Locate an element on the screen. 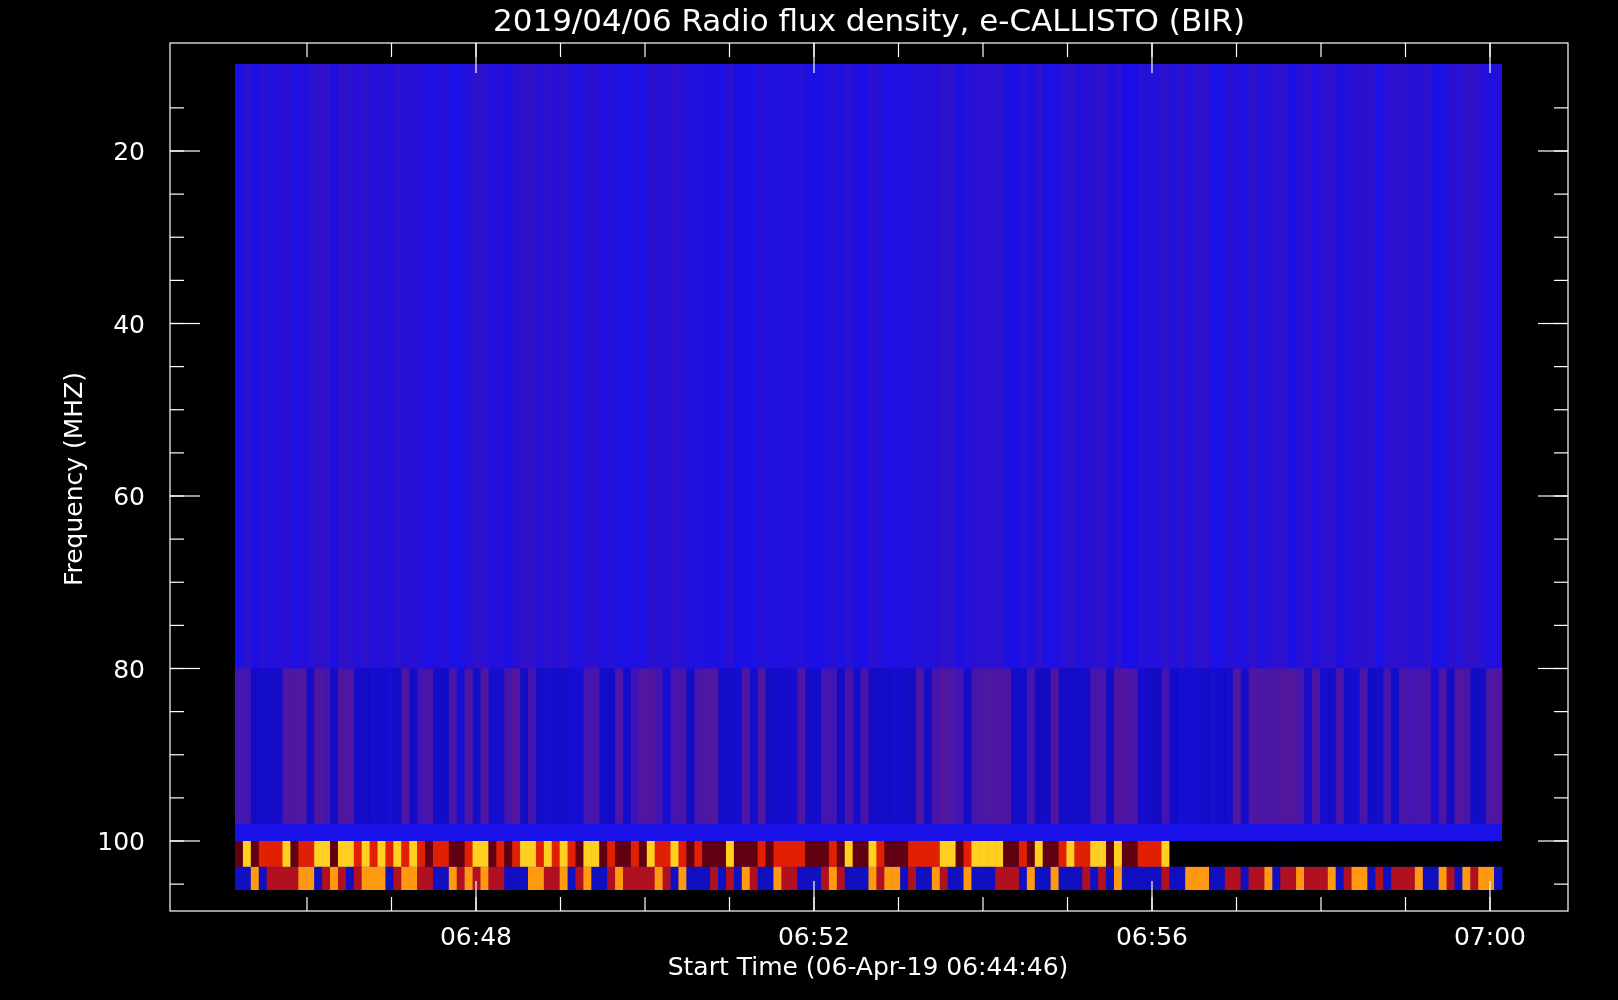 The image size is (1618, 1000). y-tick-label: 80 is located at coordinates (129, 669).